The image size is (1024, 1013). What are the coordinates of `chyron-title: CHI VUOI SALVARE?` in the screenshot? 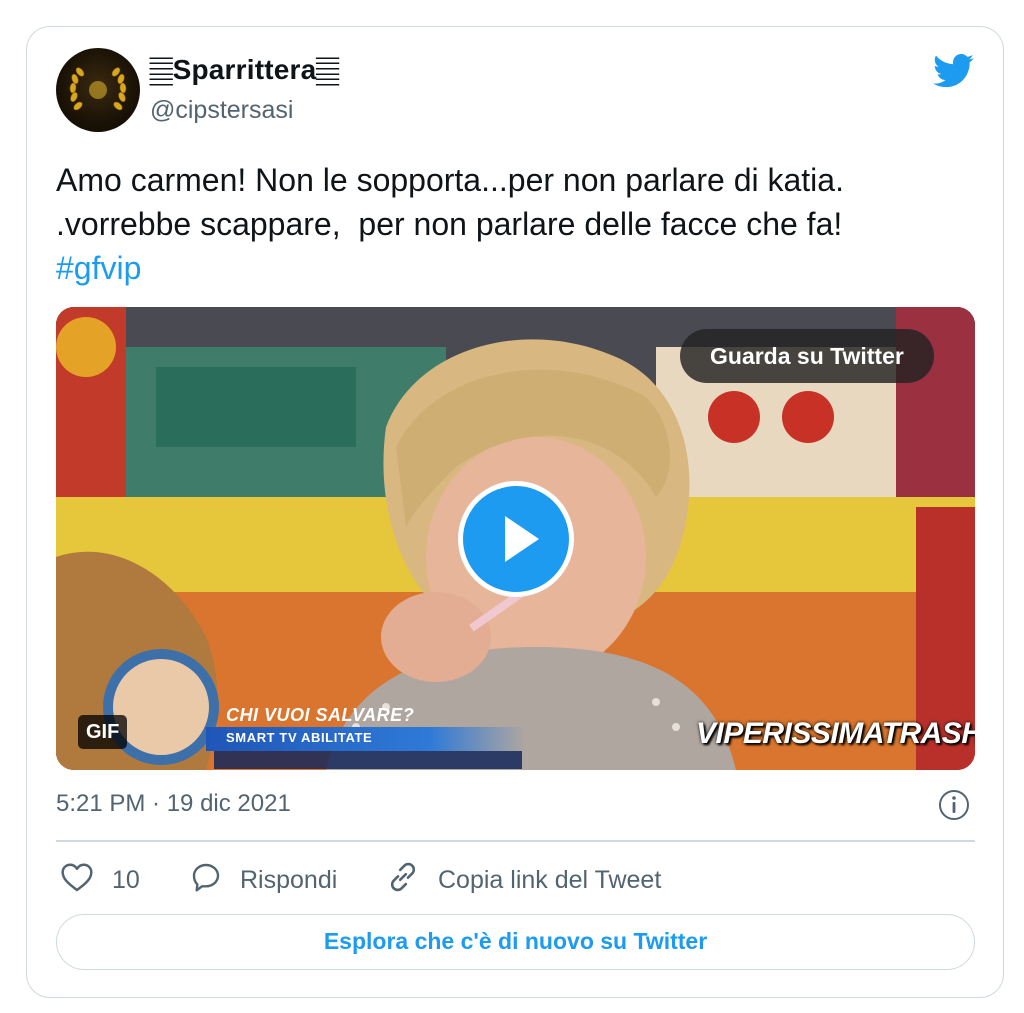 It's located at (320, 715).